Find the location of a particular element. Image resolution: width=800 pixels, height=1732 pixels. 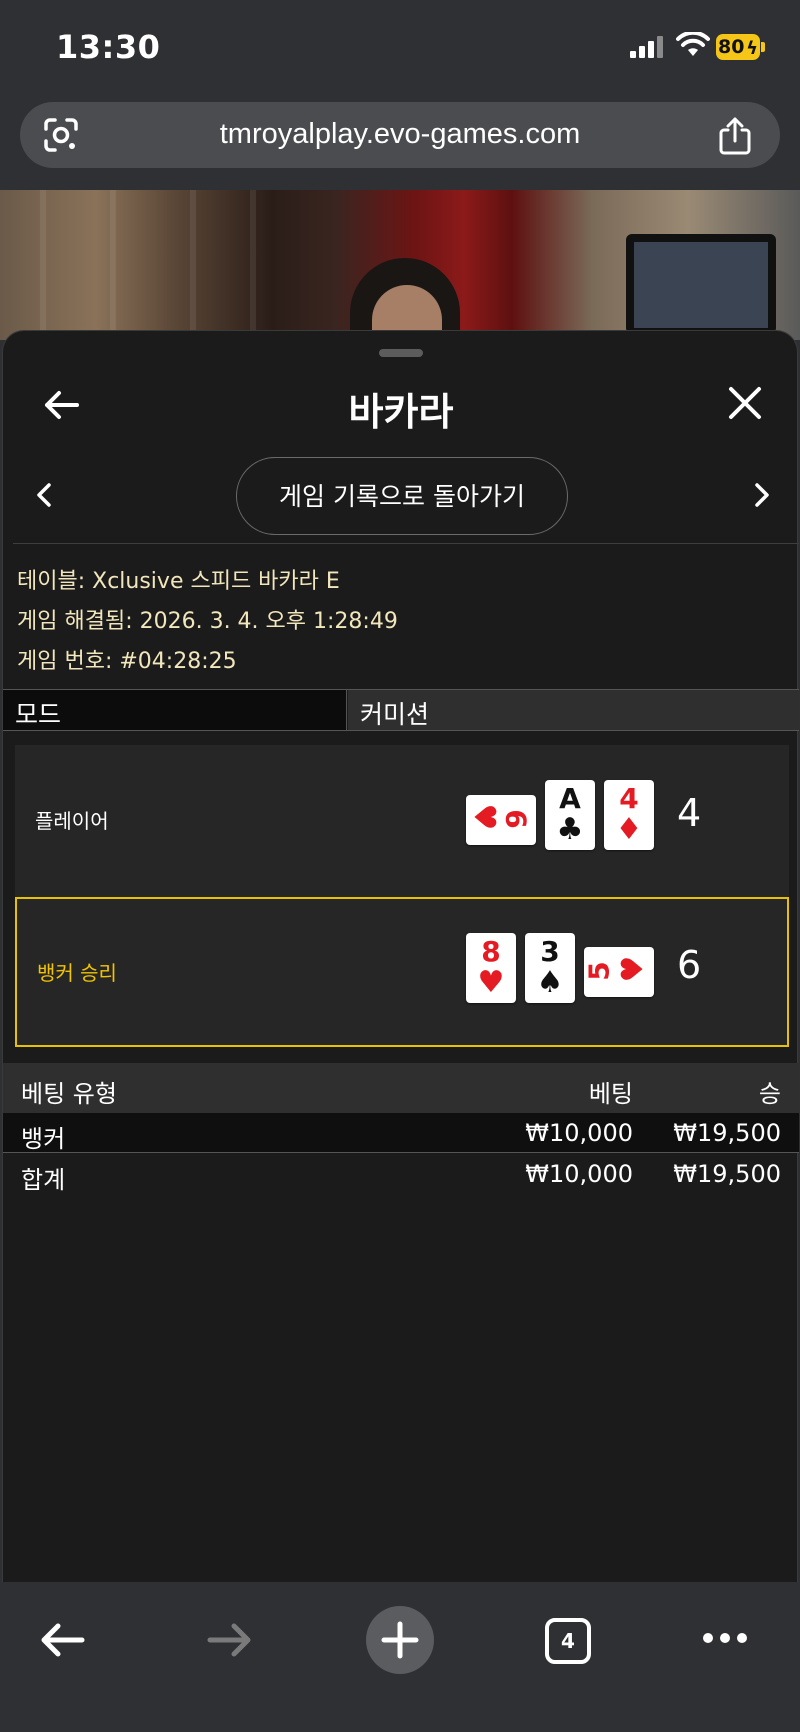

mode-commission-row: 모드 커미션 is located at coordinates (401, 710).